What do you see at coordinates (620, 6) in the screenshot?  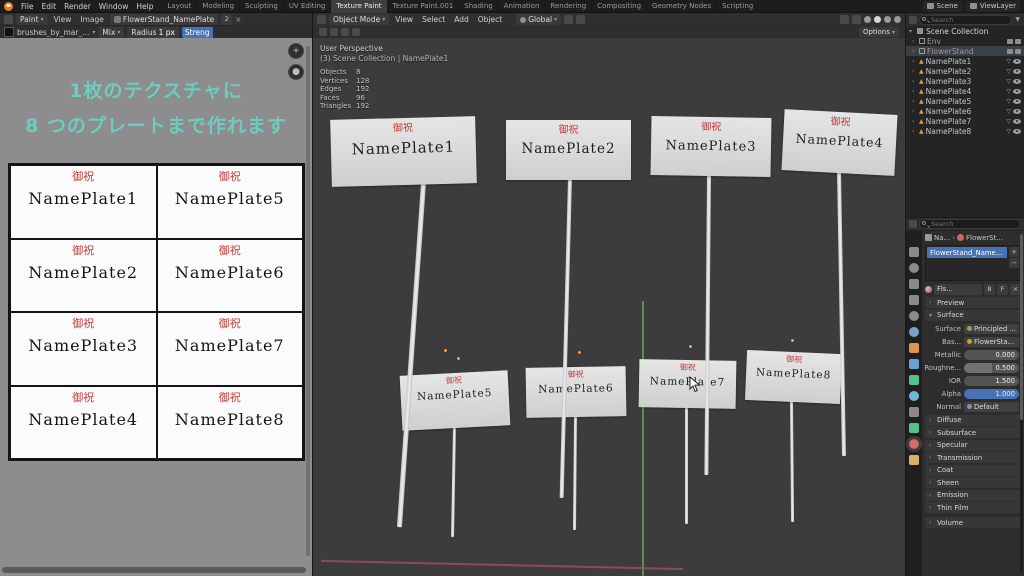 I see `tab-compositing: Compositing` at bounding box center [620, 6].